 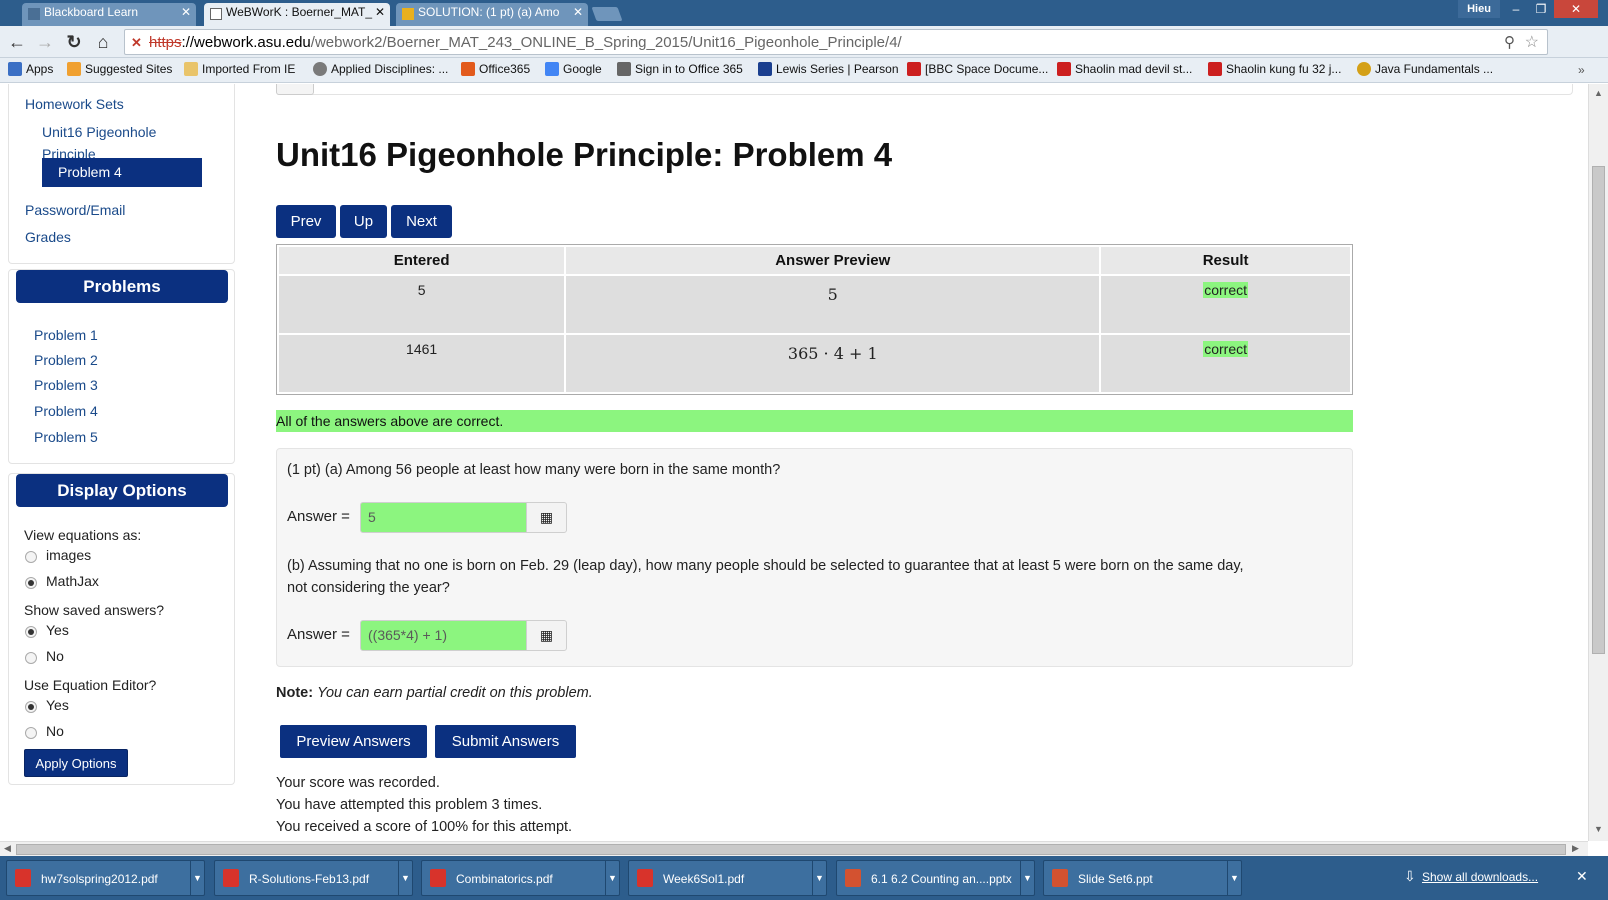 I want to click on radio-equation-editor-no, so click(x=31, y=733).